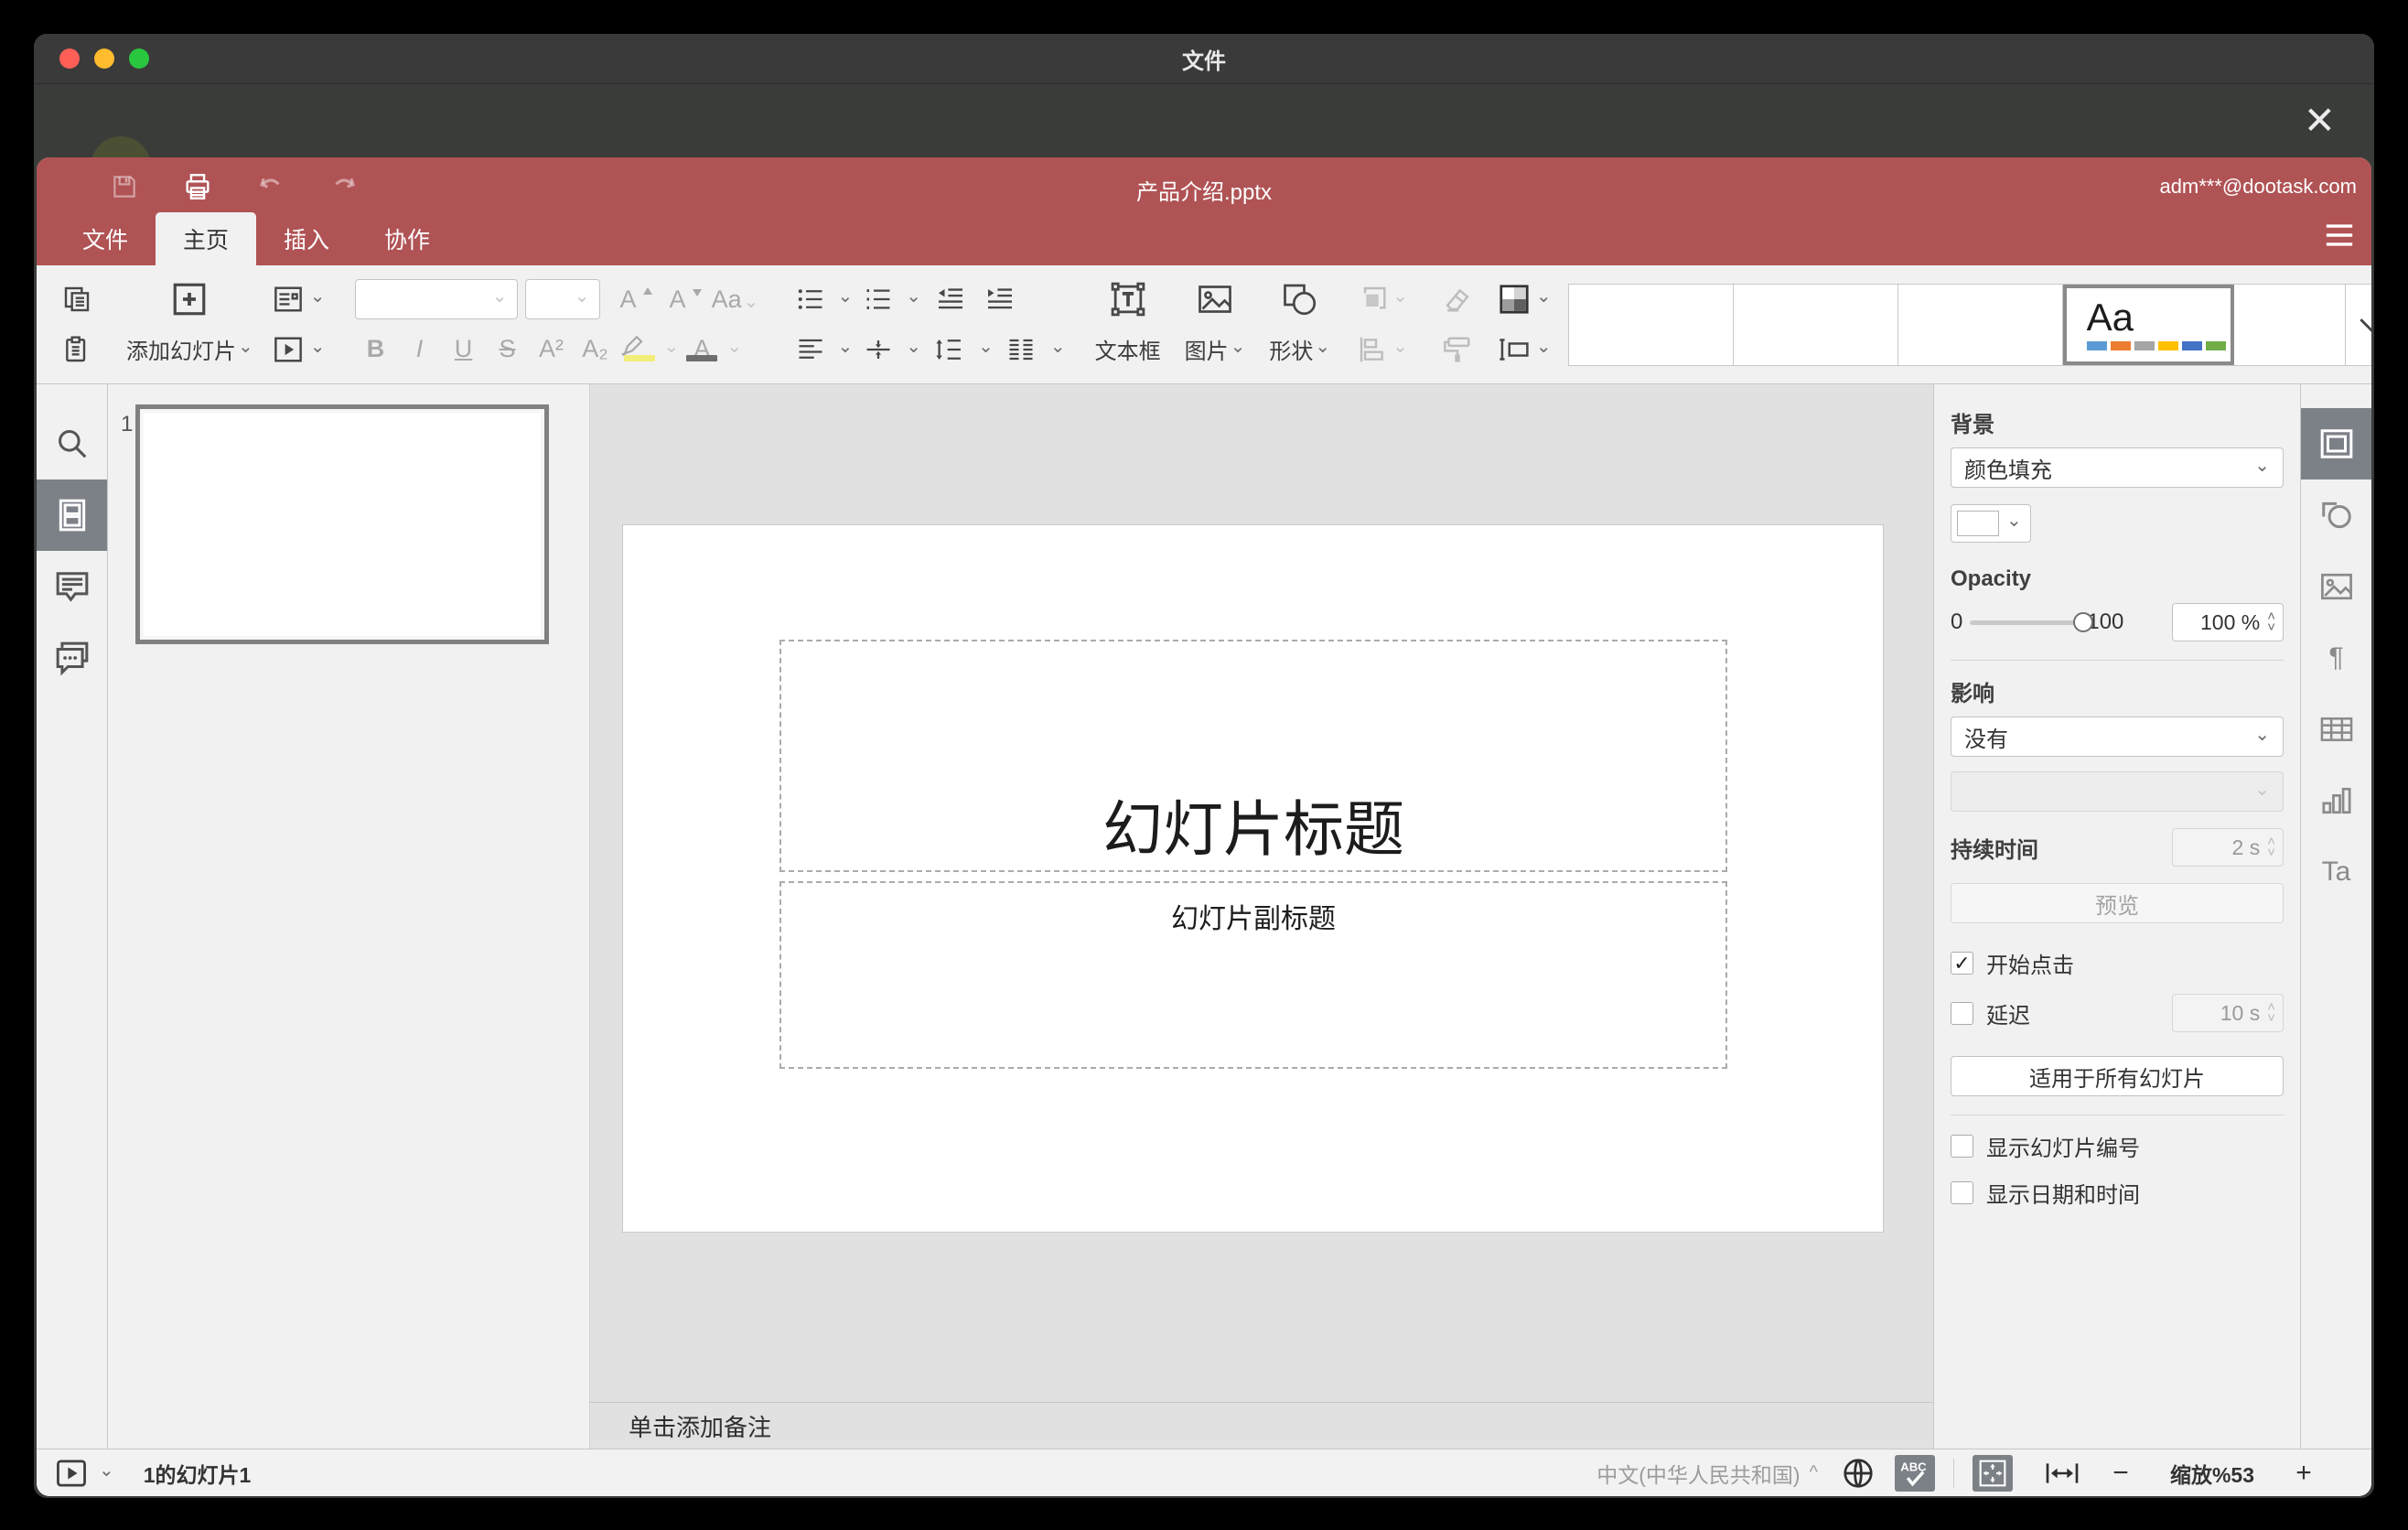 Image resolution: width=2408 pixels, height=1530 pixels. What do you see at coordinates (508, 349) in the screenshot?
I see `strikethrough-button: S` at bounding box center [508, 349].